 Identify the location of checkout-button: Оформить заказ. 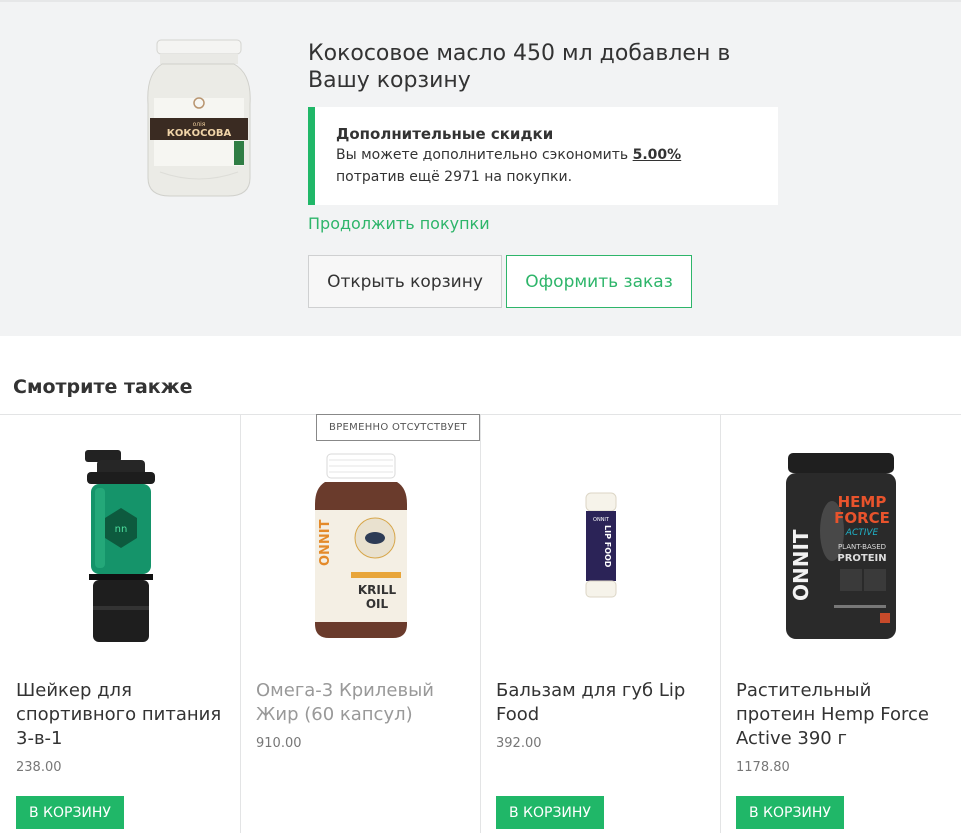
(599, 281).